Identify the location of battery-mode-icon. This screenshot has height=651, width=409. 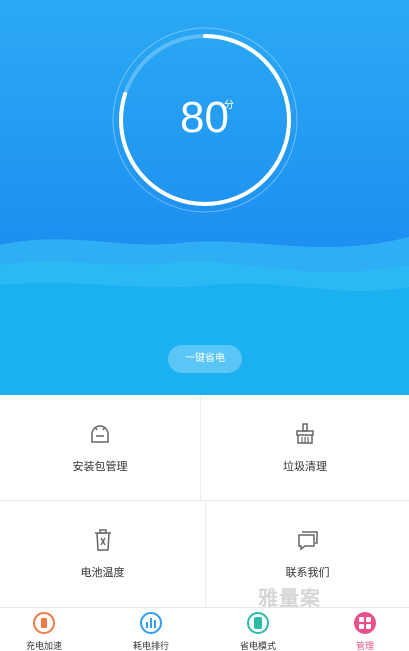
(258, 623).